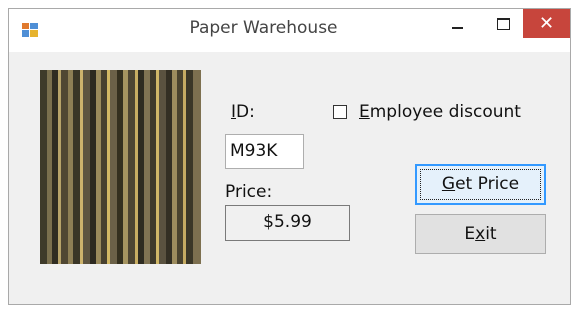 Image resolution: width=576 pixels, height=309 pixels. I want to click on get-price-button: Get Price, so click(480, 184).